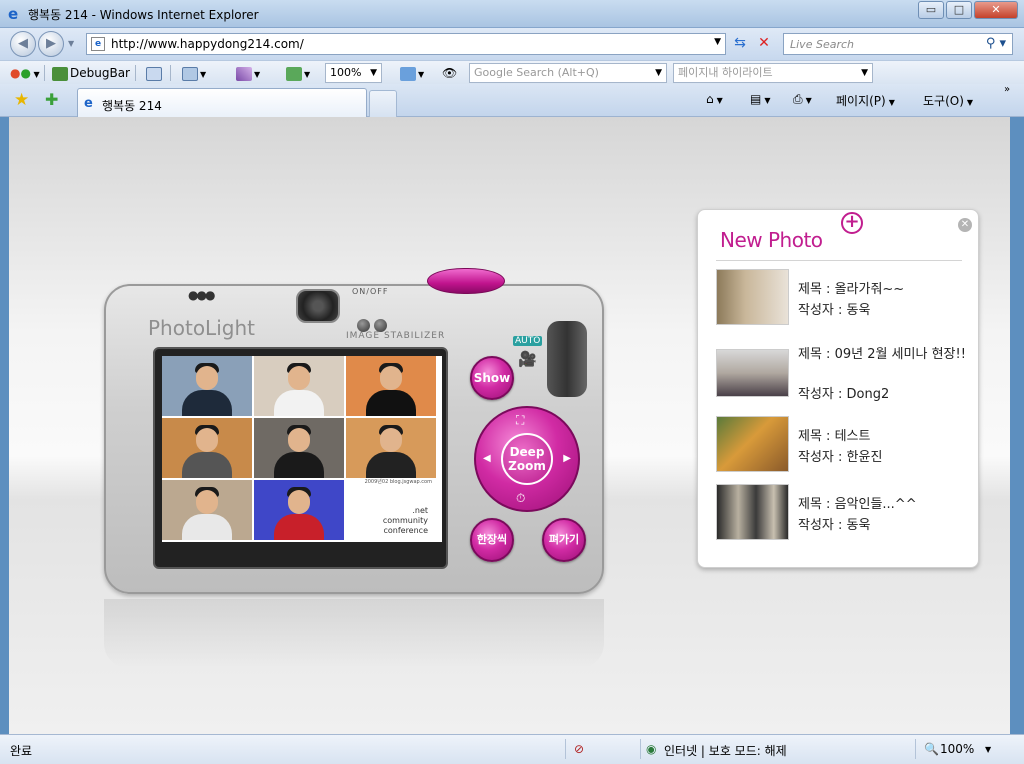  What do you see at coordinates (51, 99) in the screenshot?
I see `add-favorites-icon: ✚` at bounding box center [51, 99].